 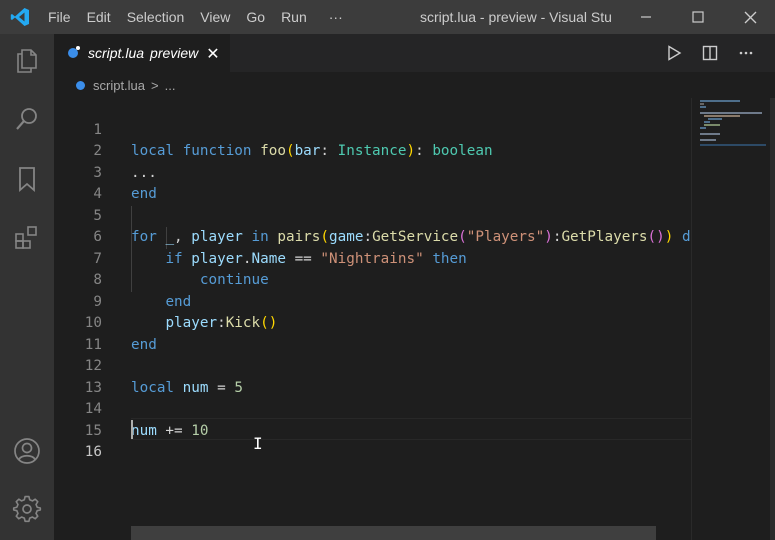 What do you see at coordinates (59, 17) in the screenshot?
I see `menu-file: File` at bounding box center [59, 17].